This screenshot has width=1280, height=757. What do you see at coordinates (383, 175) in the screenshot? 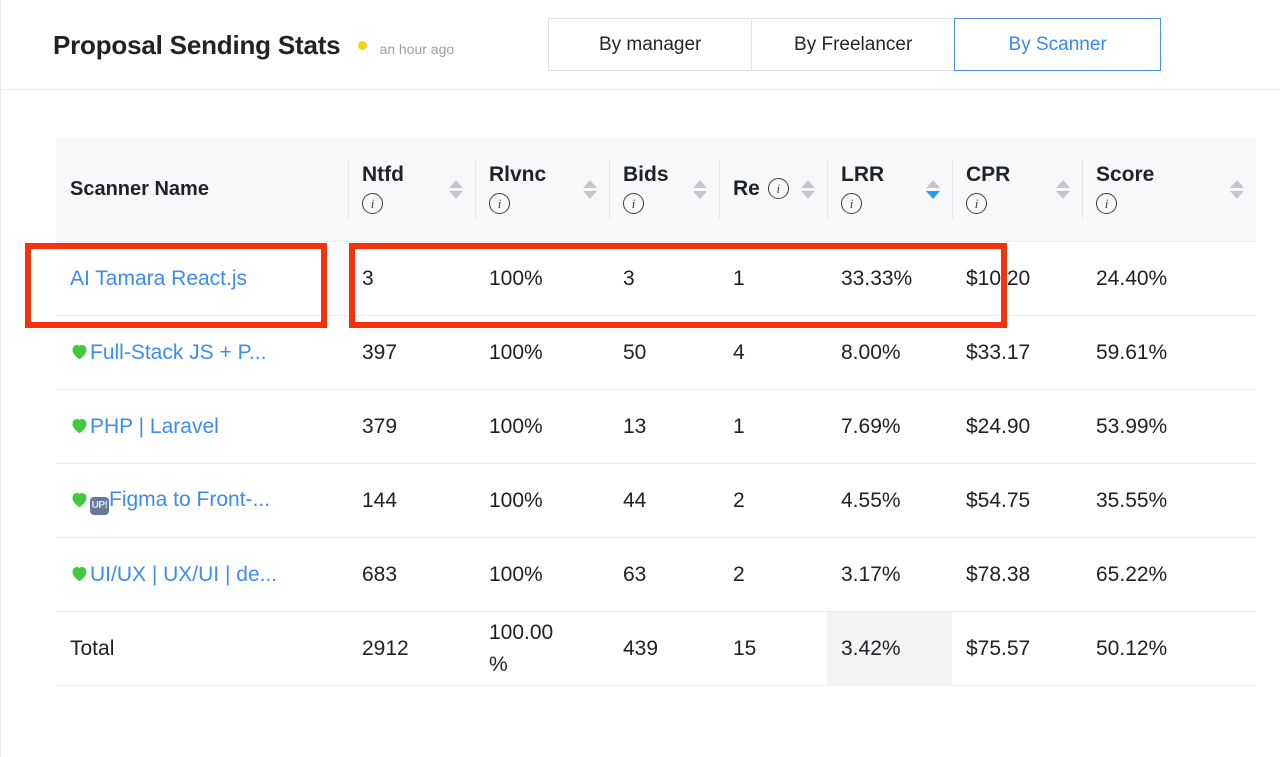
I see `column-label-ntfd: Ntfd` at bounding box center [383, 175].